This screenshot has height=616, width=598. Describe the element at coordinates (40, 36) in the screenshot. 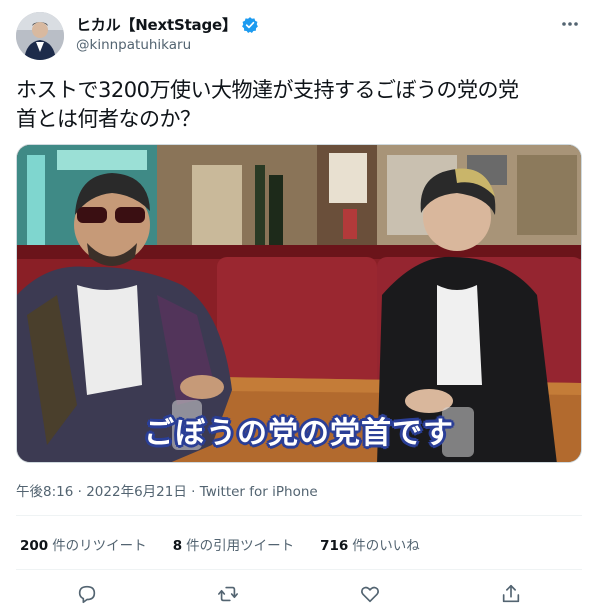

I see `avatar` at that location.